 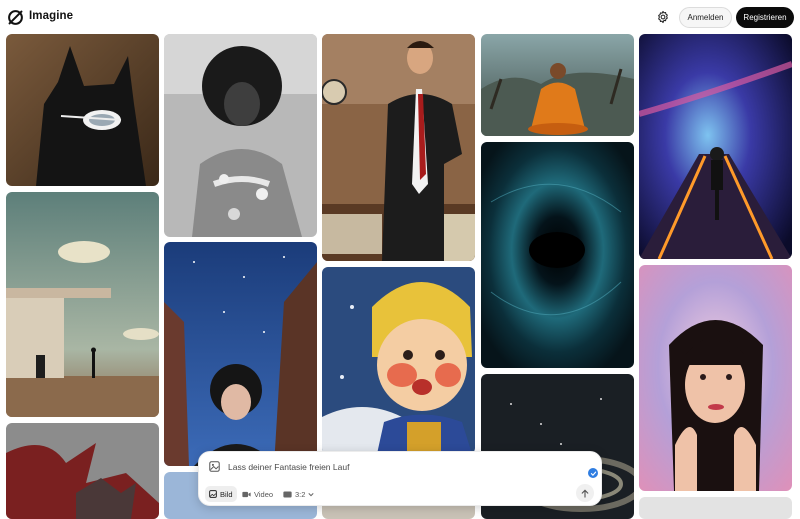 What do you see at coordinates (240, 135) in the screenshot?
I see `woman-afro-portrait-image` at bounding box center [240, 135].